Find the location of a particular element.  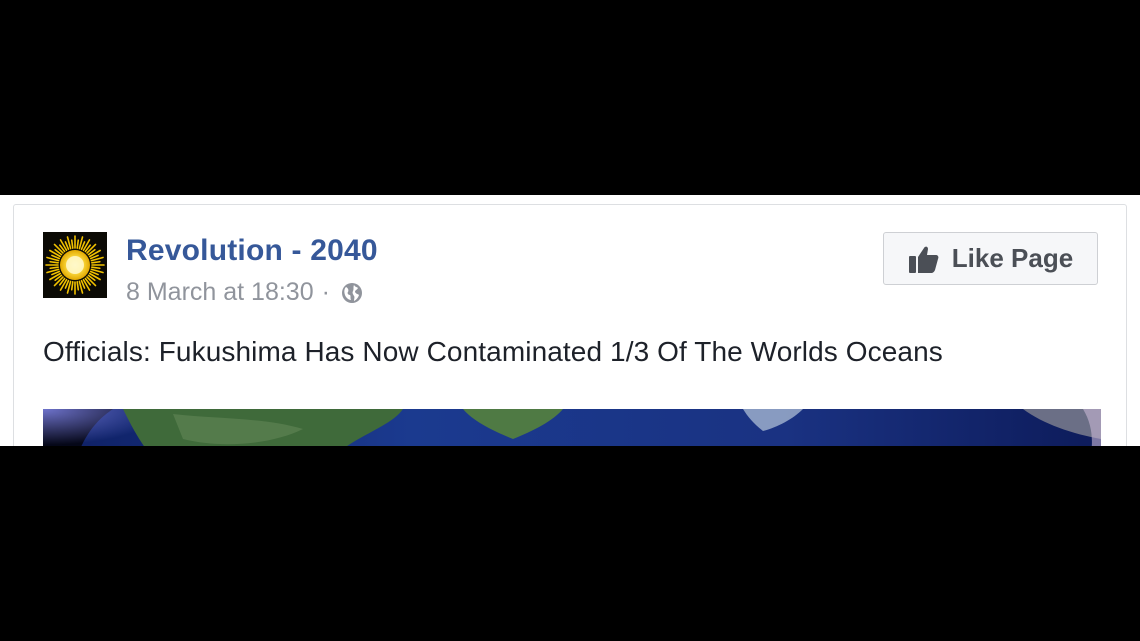

page-avatar is located at coordinates (75, 265).